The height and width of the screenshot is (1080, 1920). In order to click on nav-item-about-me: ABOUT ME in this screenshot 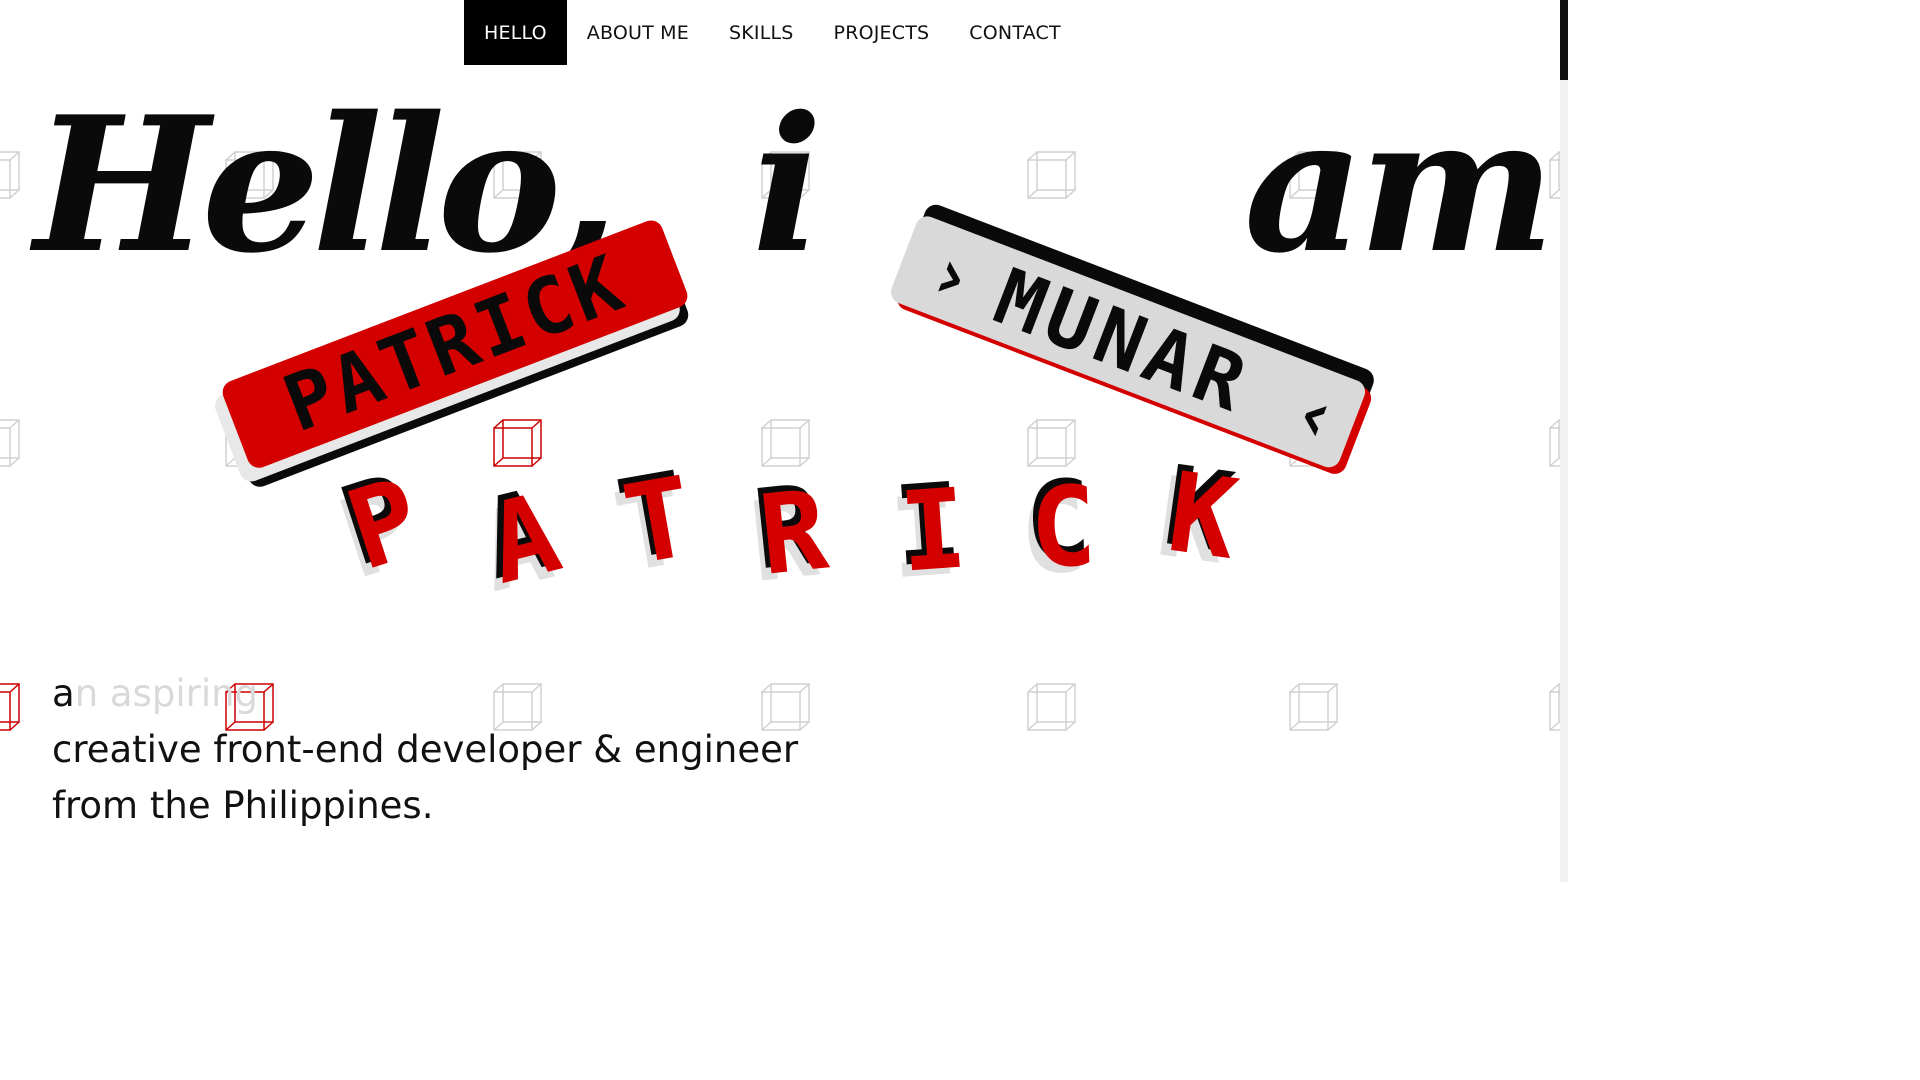, I will do `click(638, 32)`.